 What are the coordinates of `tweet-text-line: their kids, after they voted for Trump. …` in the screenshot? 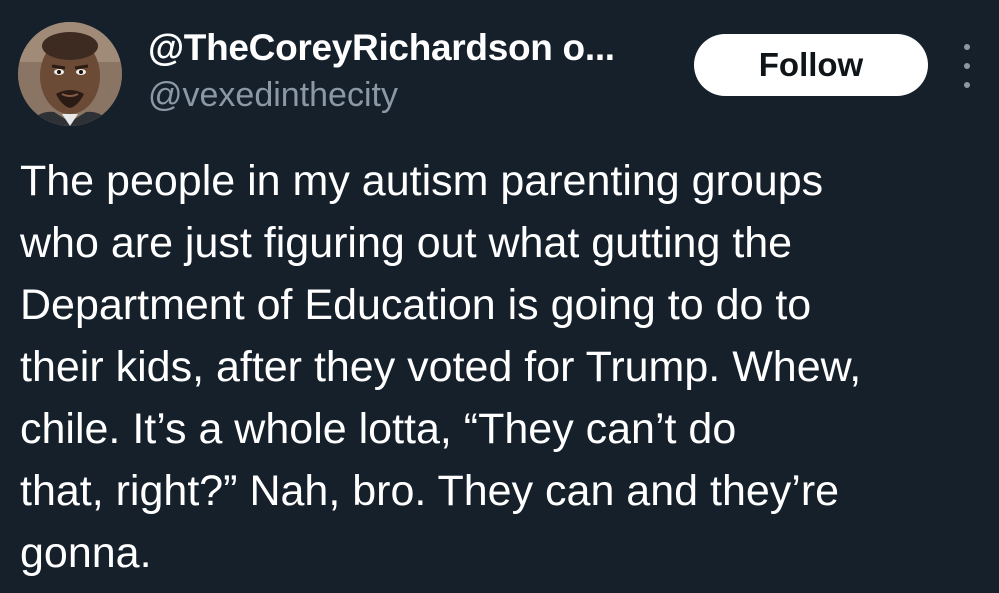 It's located at (441, 367).